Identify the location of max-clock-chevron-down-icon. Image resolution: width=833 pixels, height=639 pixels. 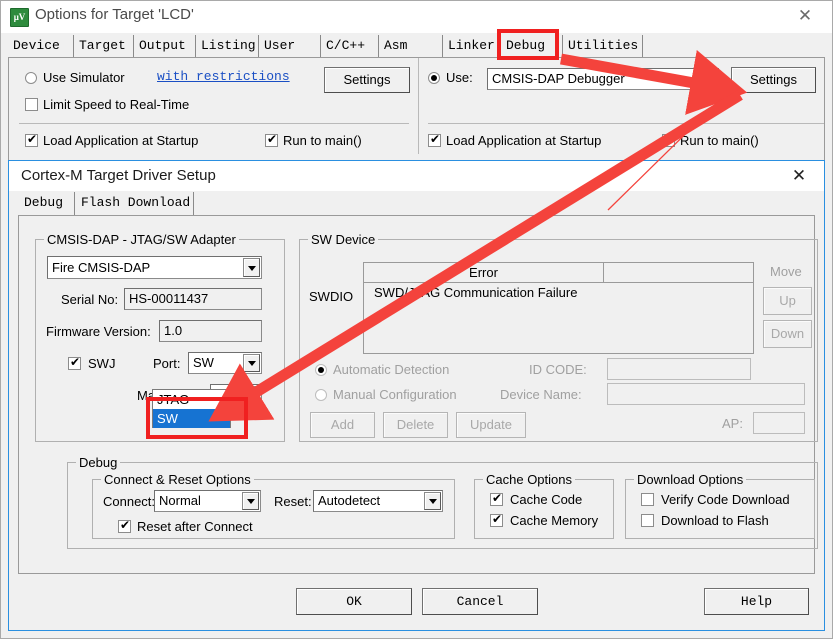
(251, 395).